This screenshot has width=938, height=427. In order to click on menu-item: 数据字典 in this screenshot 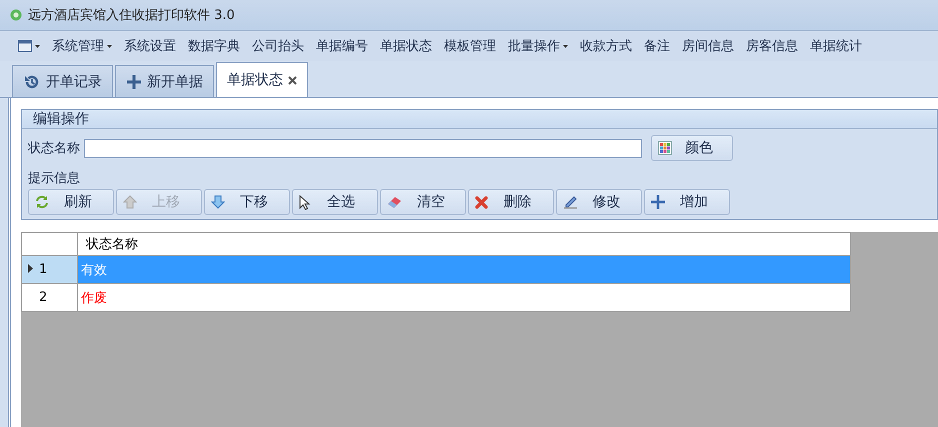, I will do `click(214, 46)`.